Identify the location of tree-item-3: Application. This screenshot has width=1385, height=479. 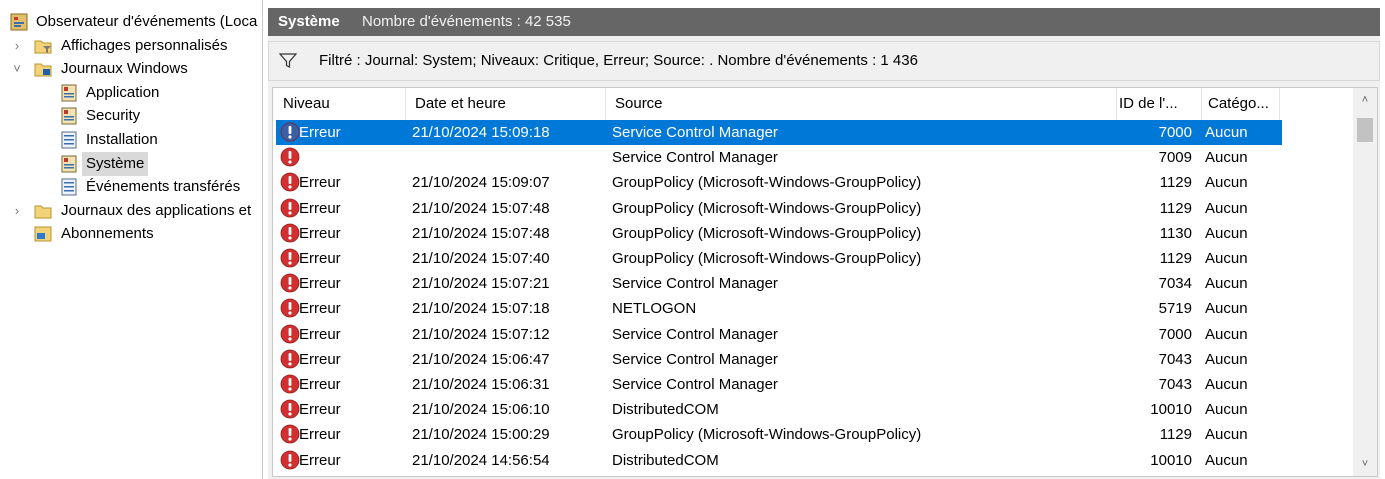
(131, 93).